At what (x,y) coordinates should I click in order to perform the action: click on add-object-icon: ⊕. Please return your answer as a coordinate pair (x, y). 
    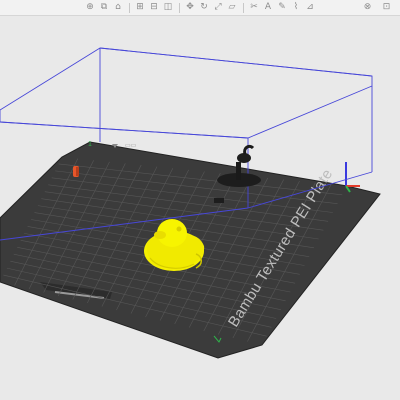
    Looking at the image, I should click on (90, 7).